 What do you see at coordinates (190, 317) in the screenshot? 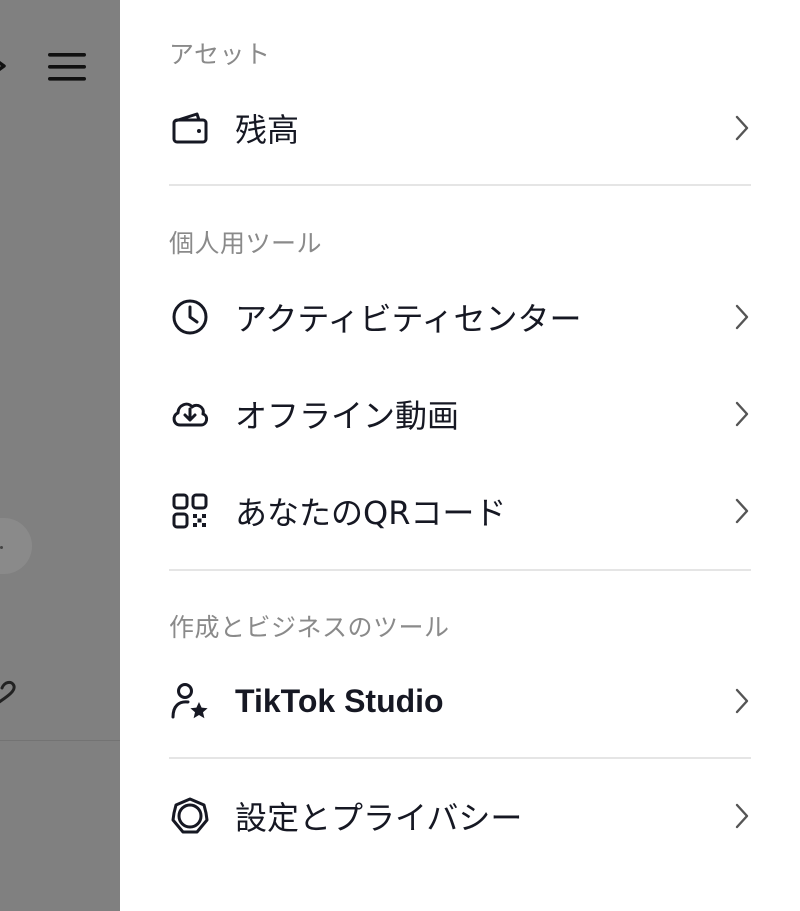
I see `clock-icon` at bounding box center [190, 317].